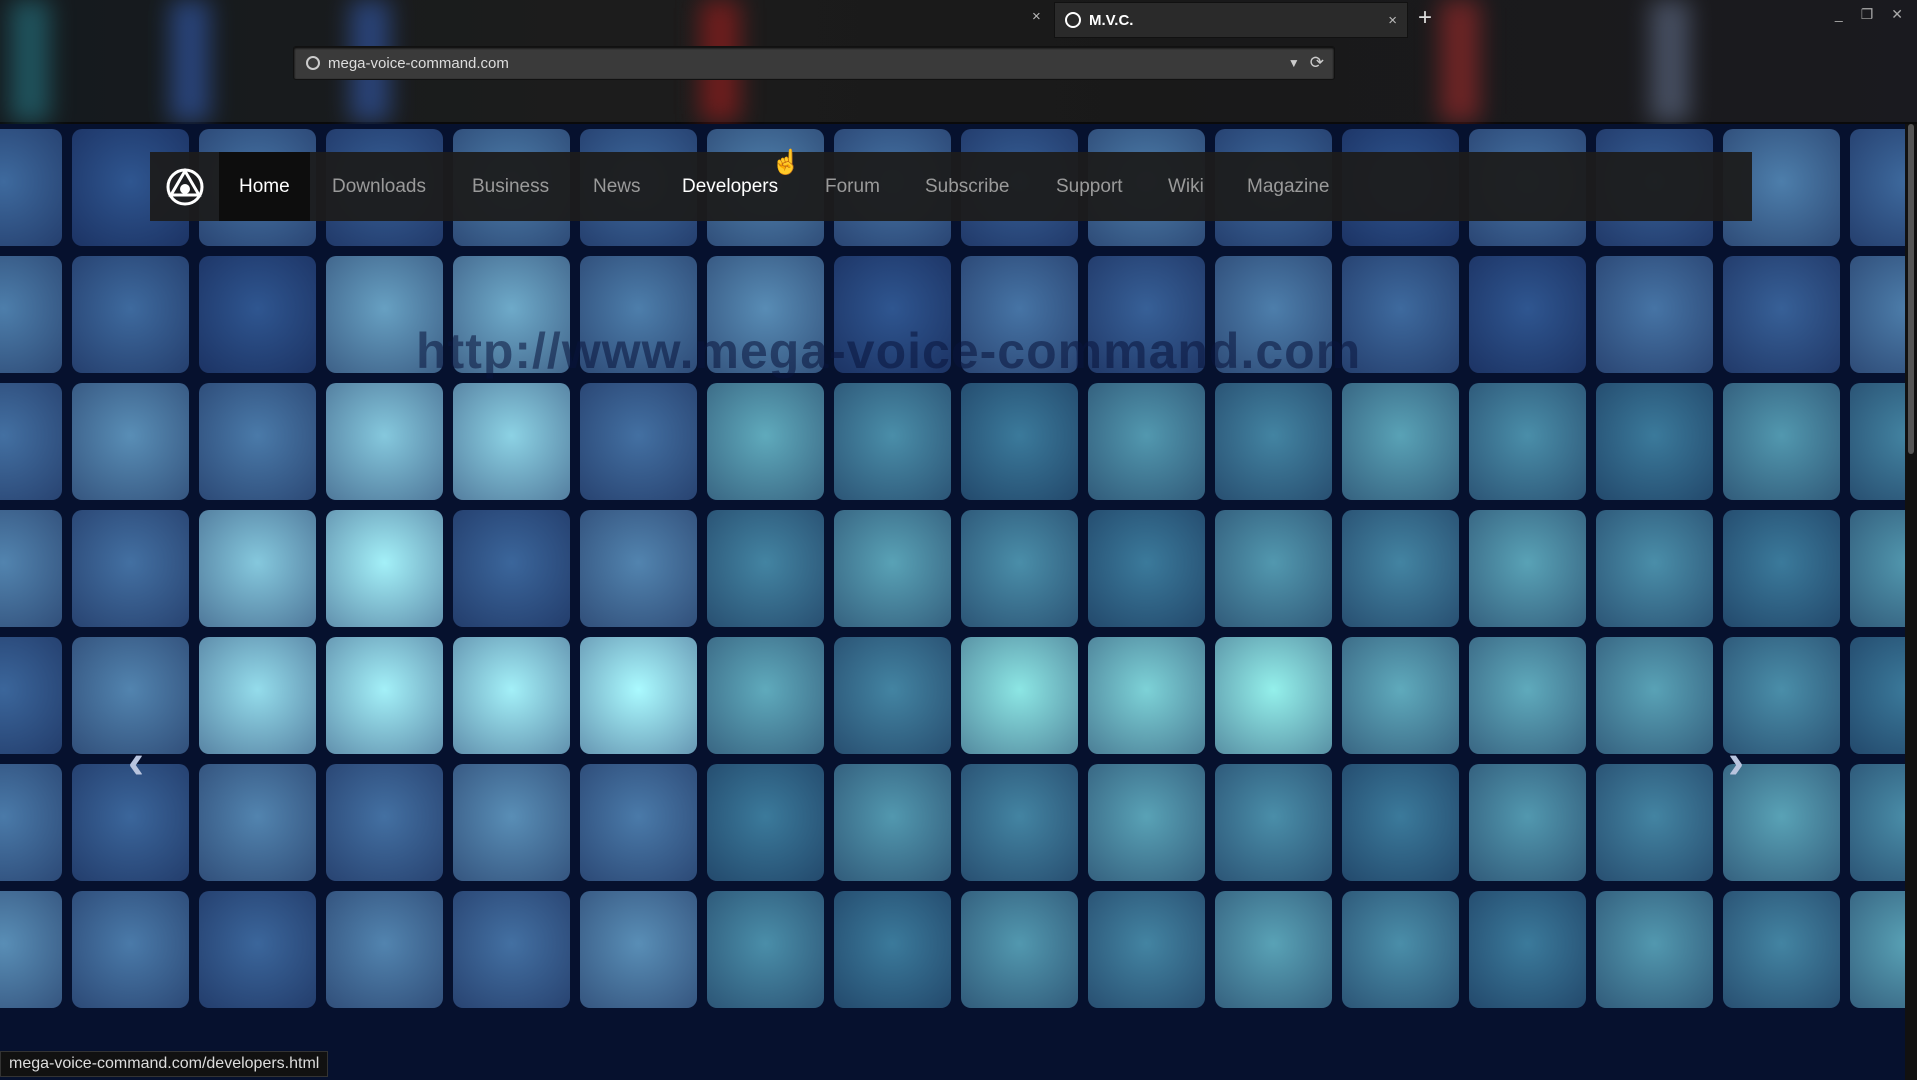  Describe the element at coordinates (852, 186) in the screenshot. I see `nav-item-forum: Forum` at that location.